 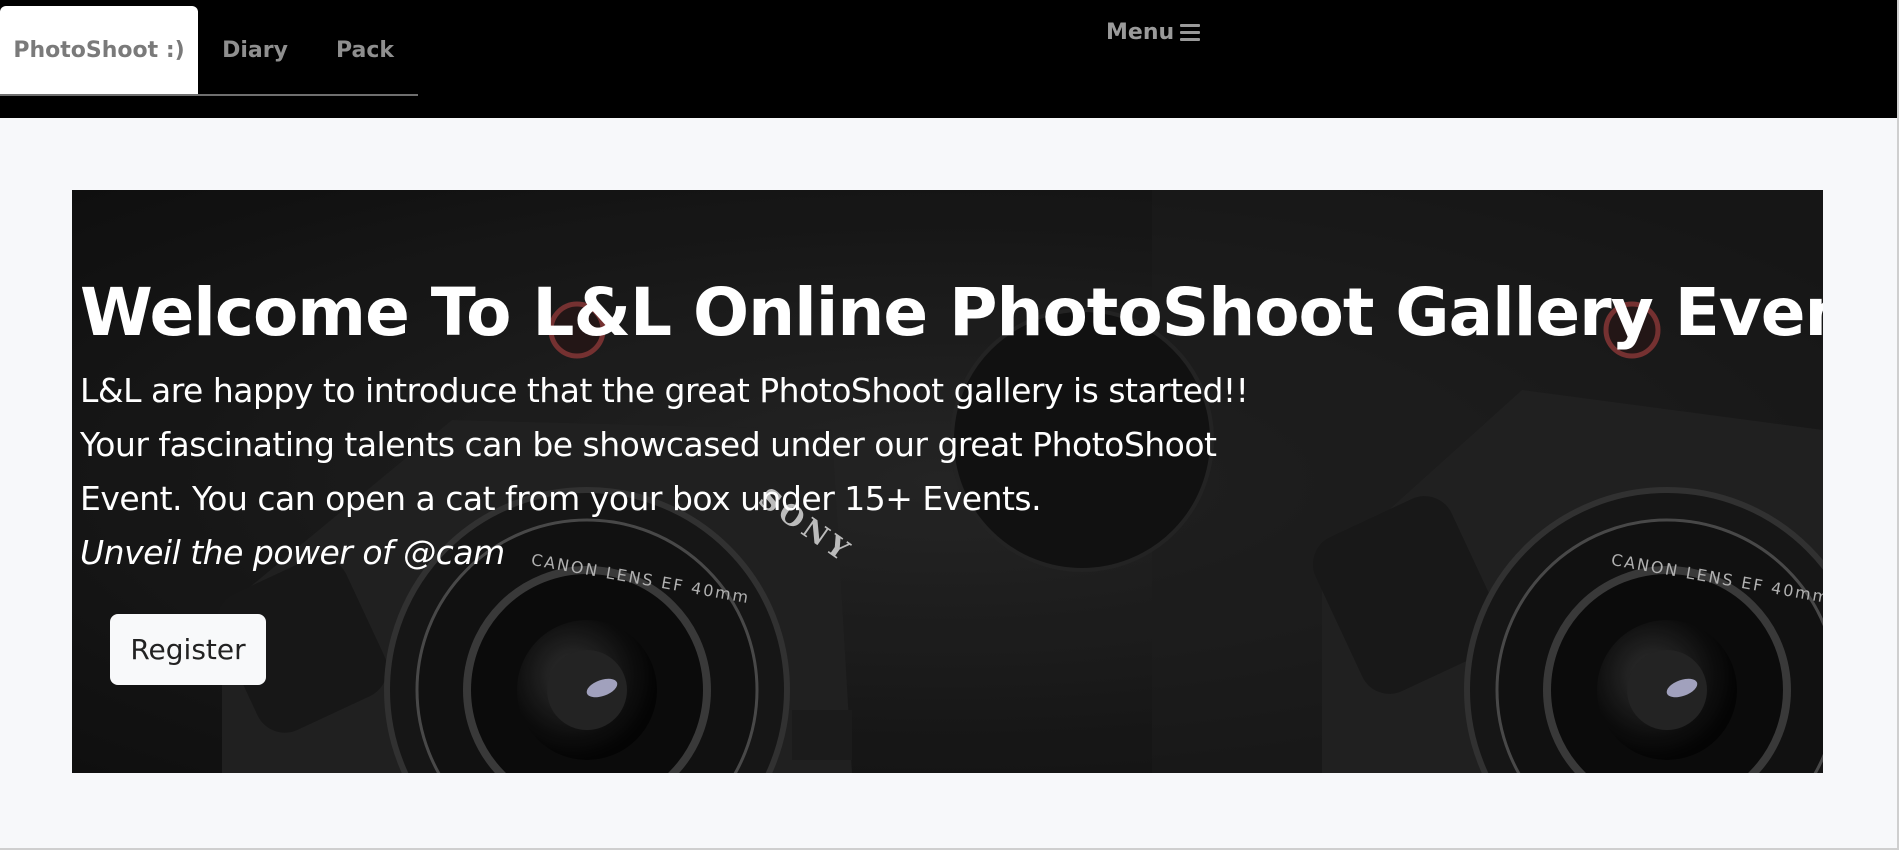 I want to click on tab-photoshoot: PhotoShoot :), so click(x=99, y=50).